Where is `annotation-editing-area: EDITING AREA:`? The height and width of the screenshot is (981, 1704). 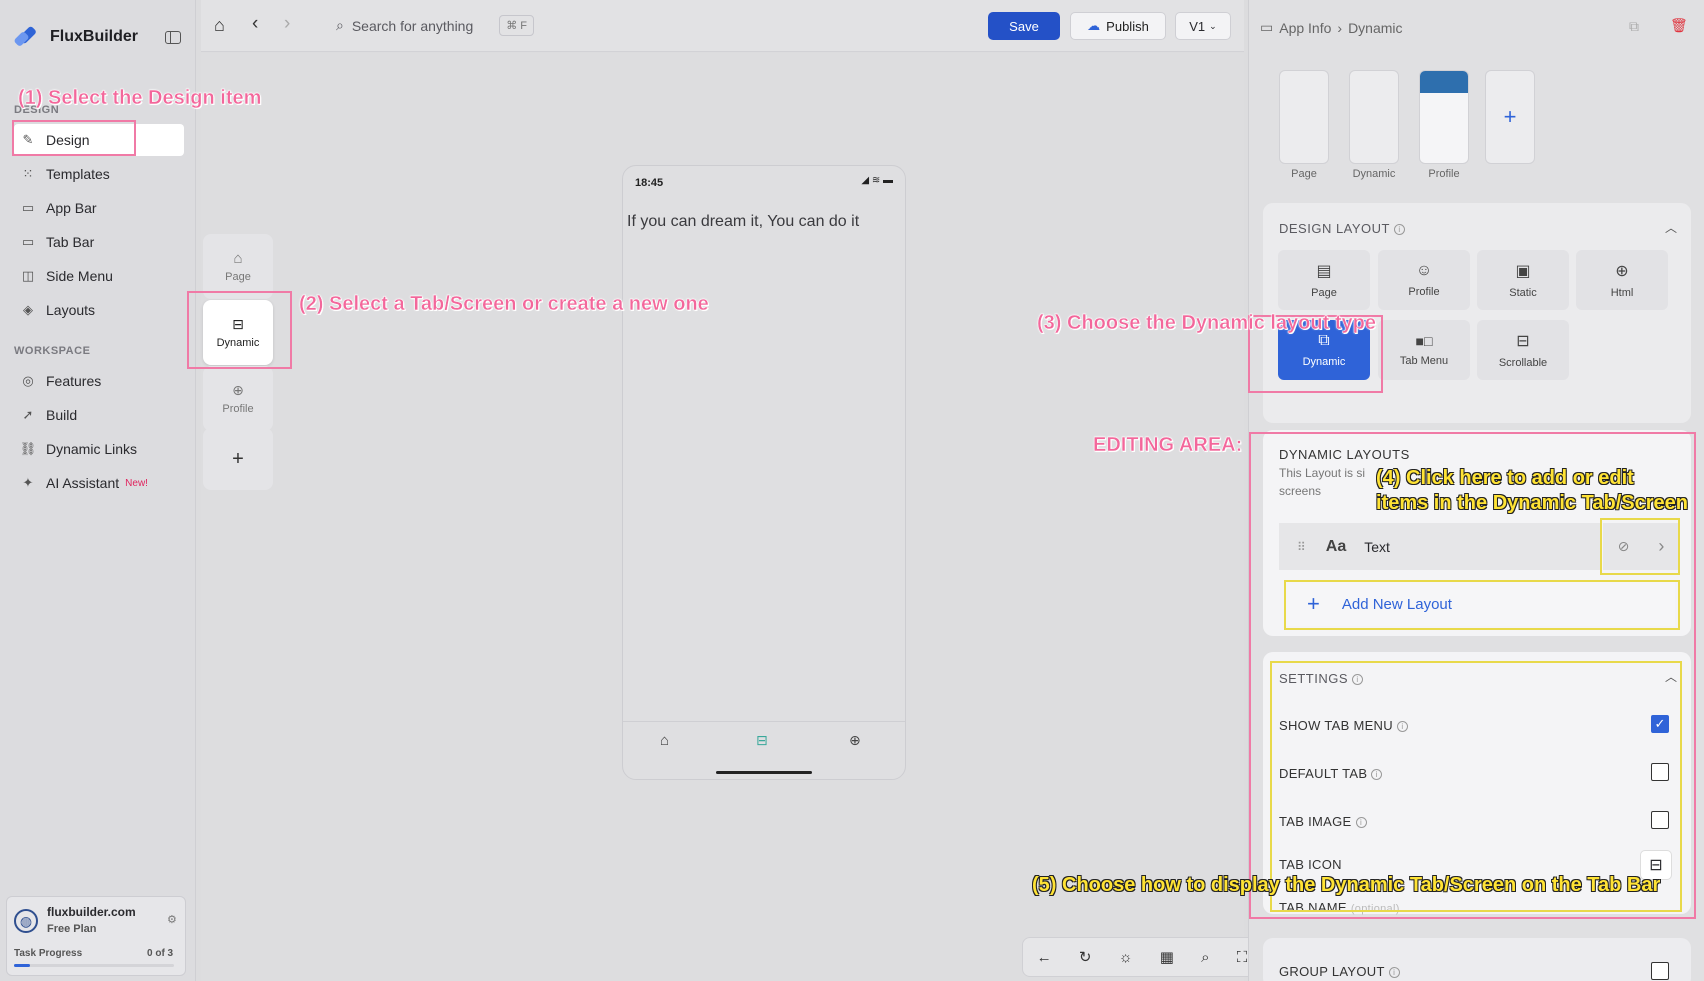 annotation-editing-area: EDITING AREA: is located at coordinates (1168, 445).